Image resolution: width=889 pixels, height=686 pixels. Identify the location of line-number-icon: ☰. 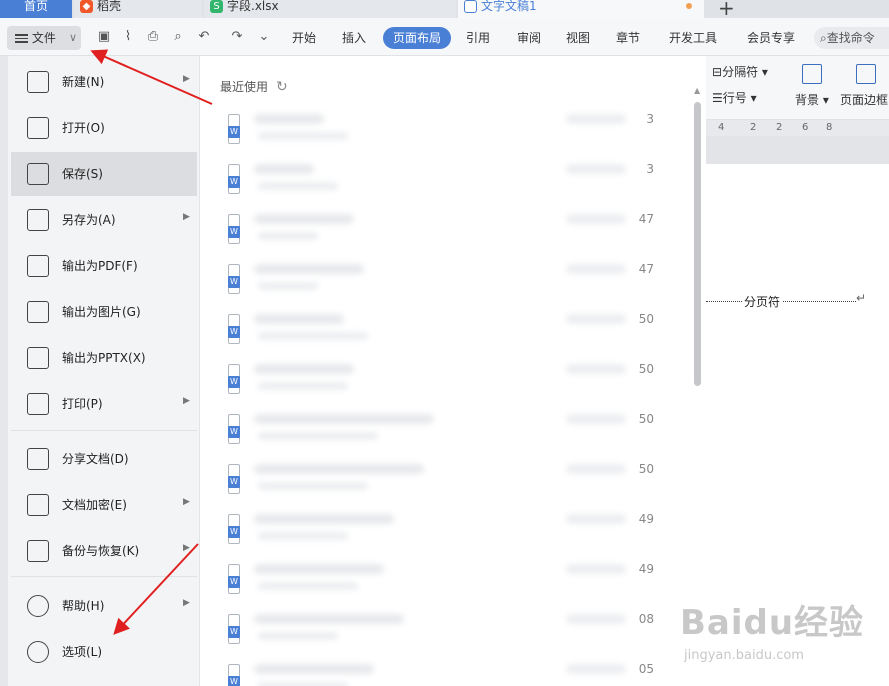
(717, 98).